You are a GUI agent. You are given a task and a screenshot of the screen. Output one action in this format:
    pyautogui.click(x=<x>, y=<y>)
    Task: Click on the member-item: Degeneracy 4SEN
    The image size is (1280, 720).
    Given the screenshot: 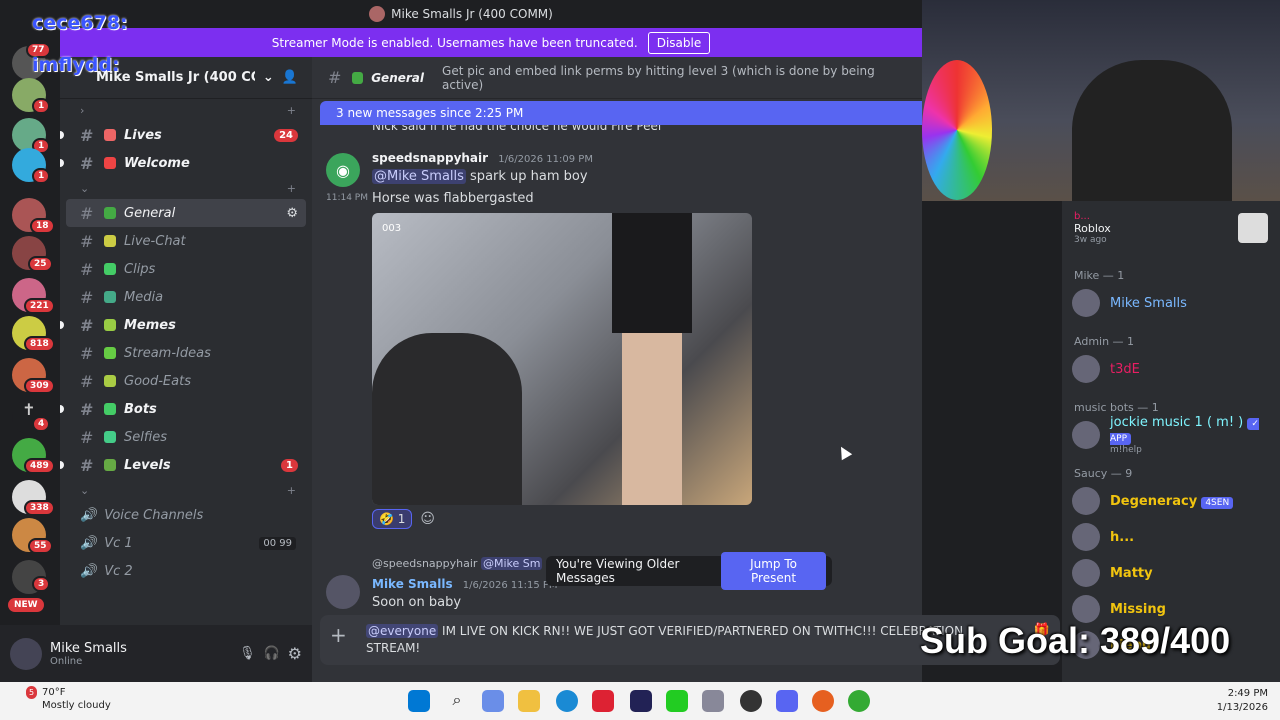 What is the action you would take?
    pyautogui.click(x=1171, y=501)
    